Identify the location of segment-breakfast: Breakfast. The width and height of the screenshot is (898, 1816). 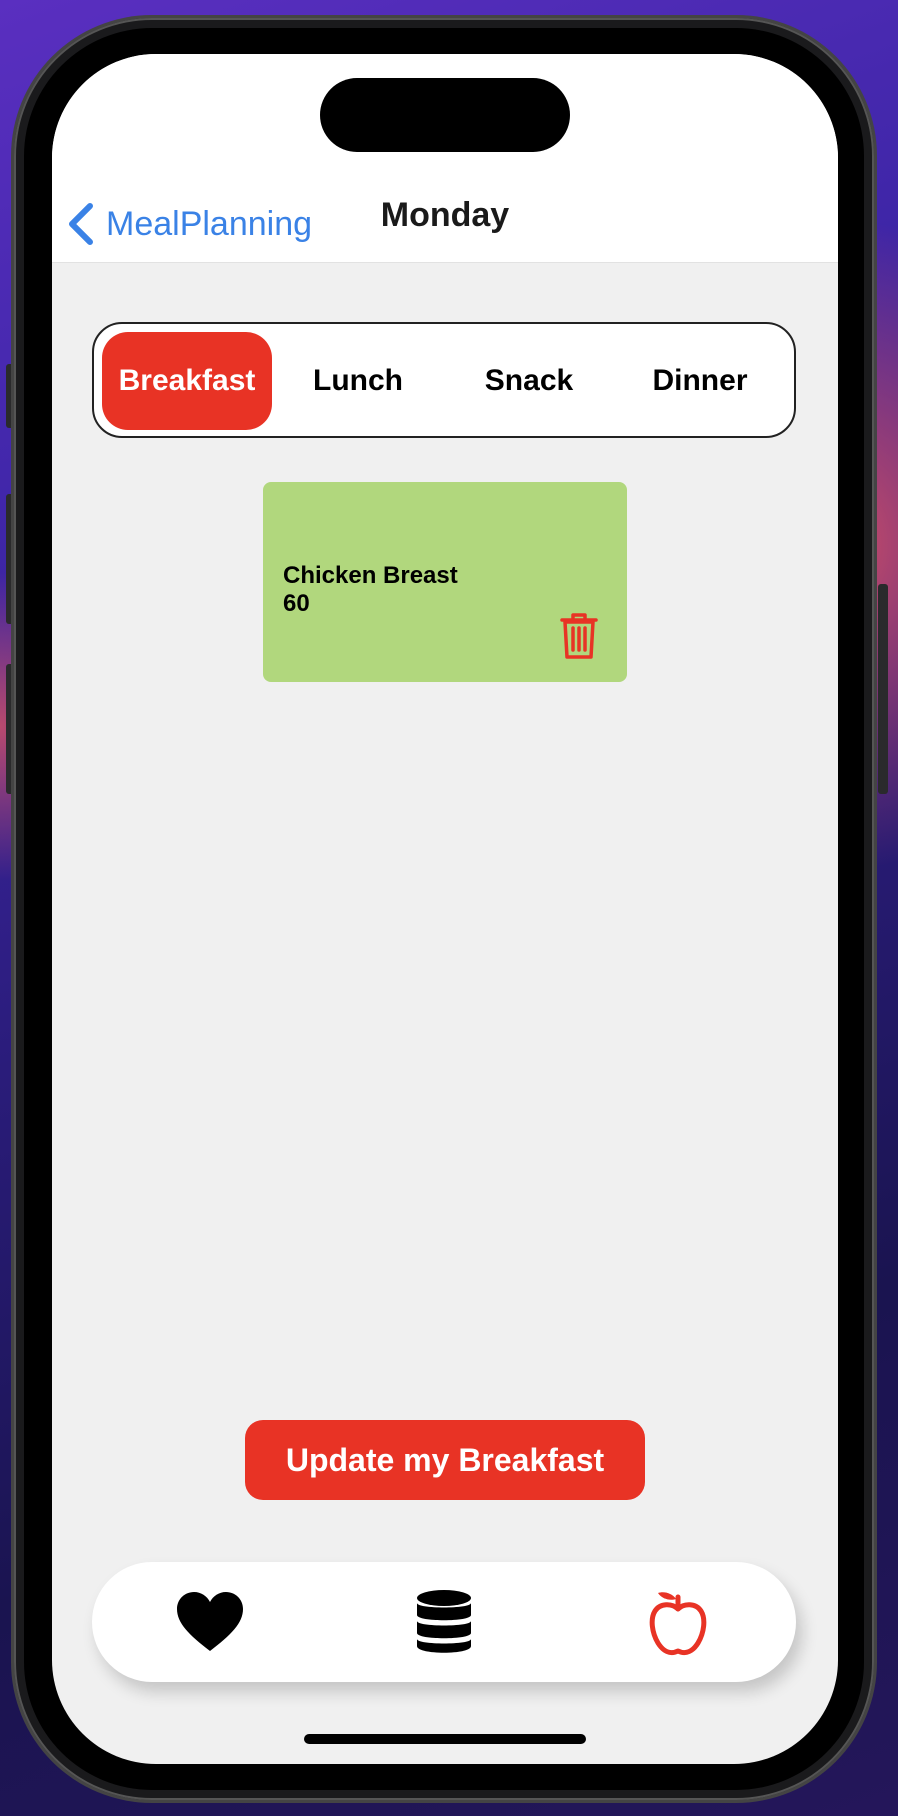
(187, 381).